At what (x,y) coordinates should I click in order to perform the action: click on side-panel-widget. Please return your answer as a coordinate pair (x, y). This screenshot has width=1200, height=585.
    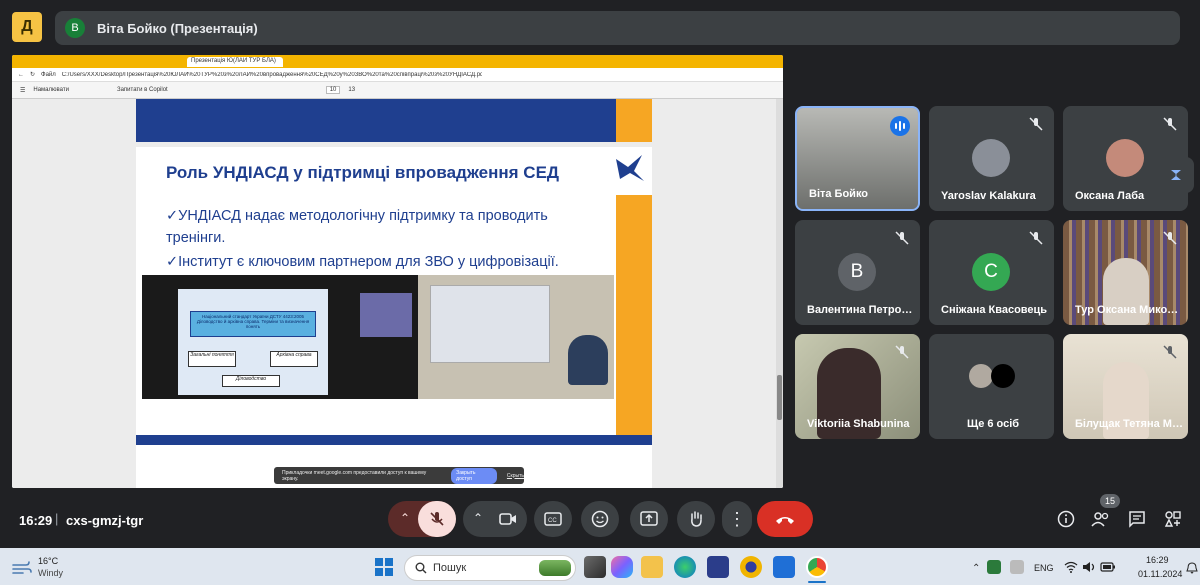
    Looking at the image, I should click on (1176, 175).